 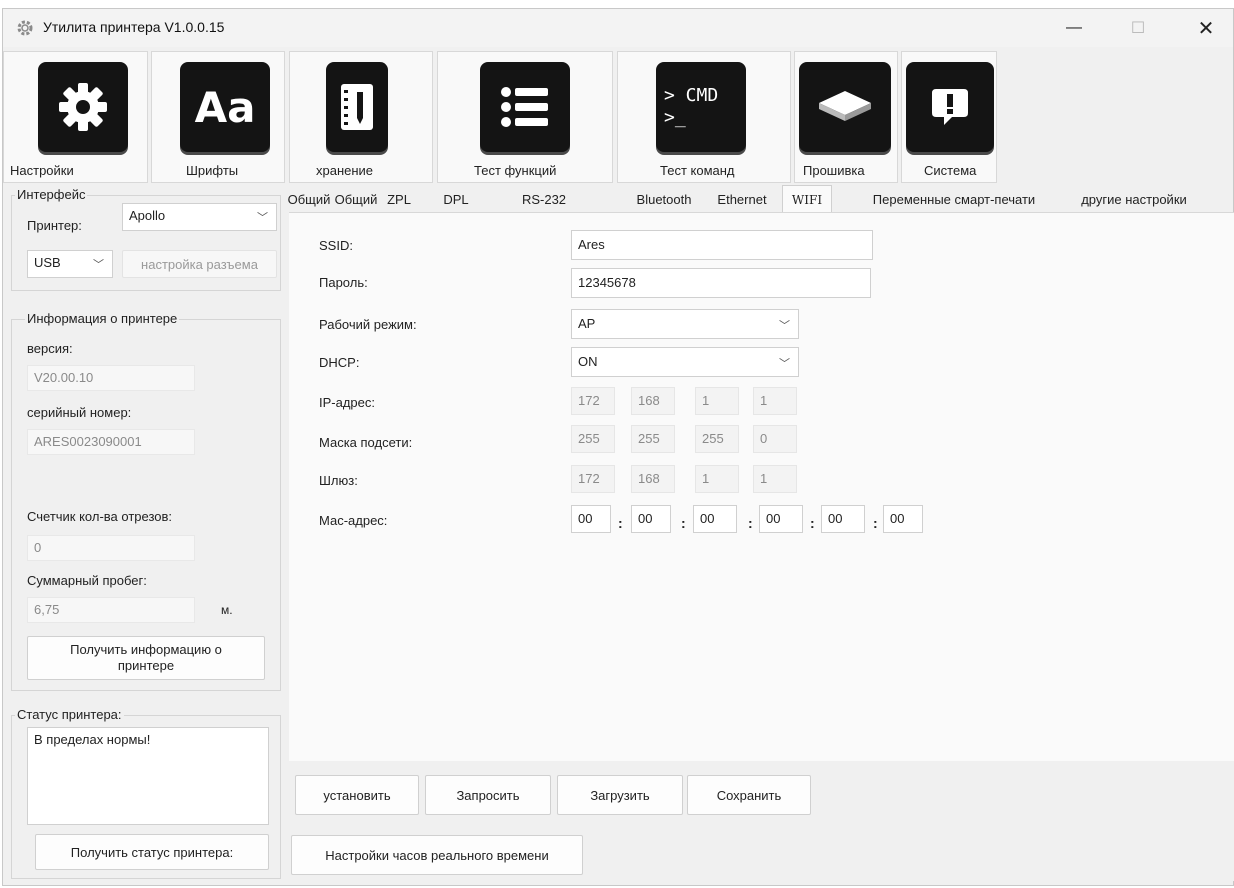 What do you see at coordinates (148, 776) in the screenshot?
I see `printer-status-text: В пределах нормы!` at bounding box center [148, 776].